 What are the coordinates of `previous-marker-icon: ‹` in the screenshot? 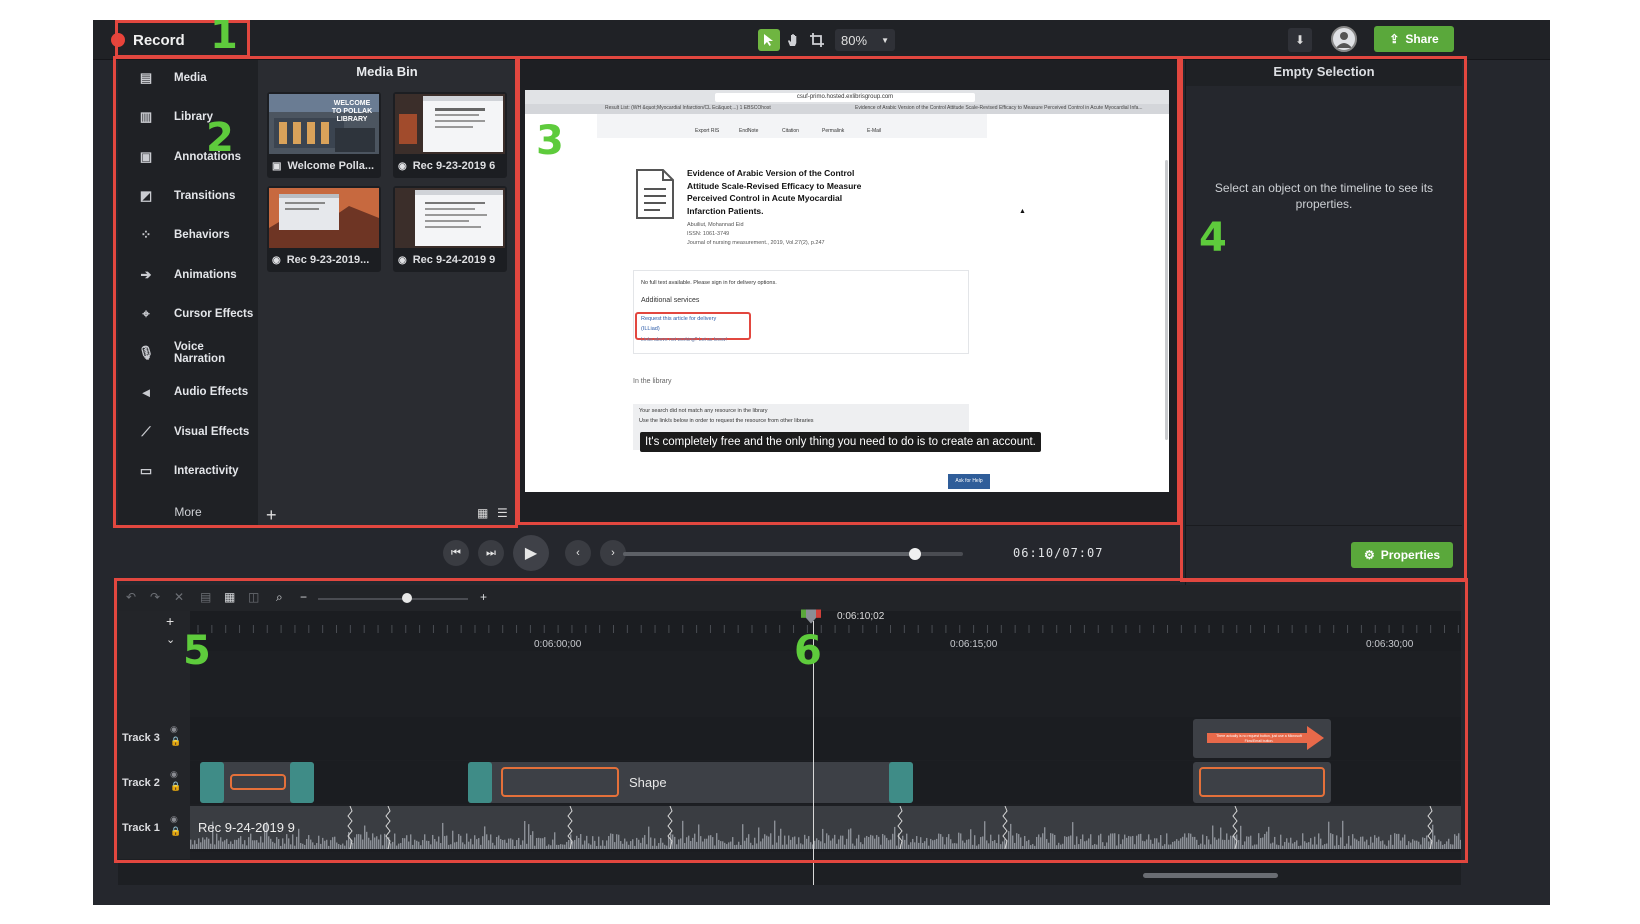 It's located at (578, 553).